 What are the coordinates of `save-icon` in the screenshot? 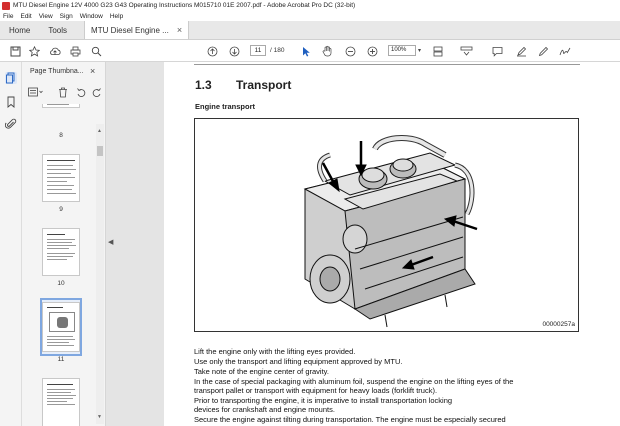 It's located at (15, 51).